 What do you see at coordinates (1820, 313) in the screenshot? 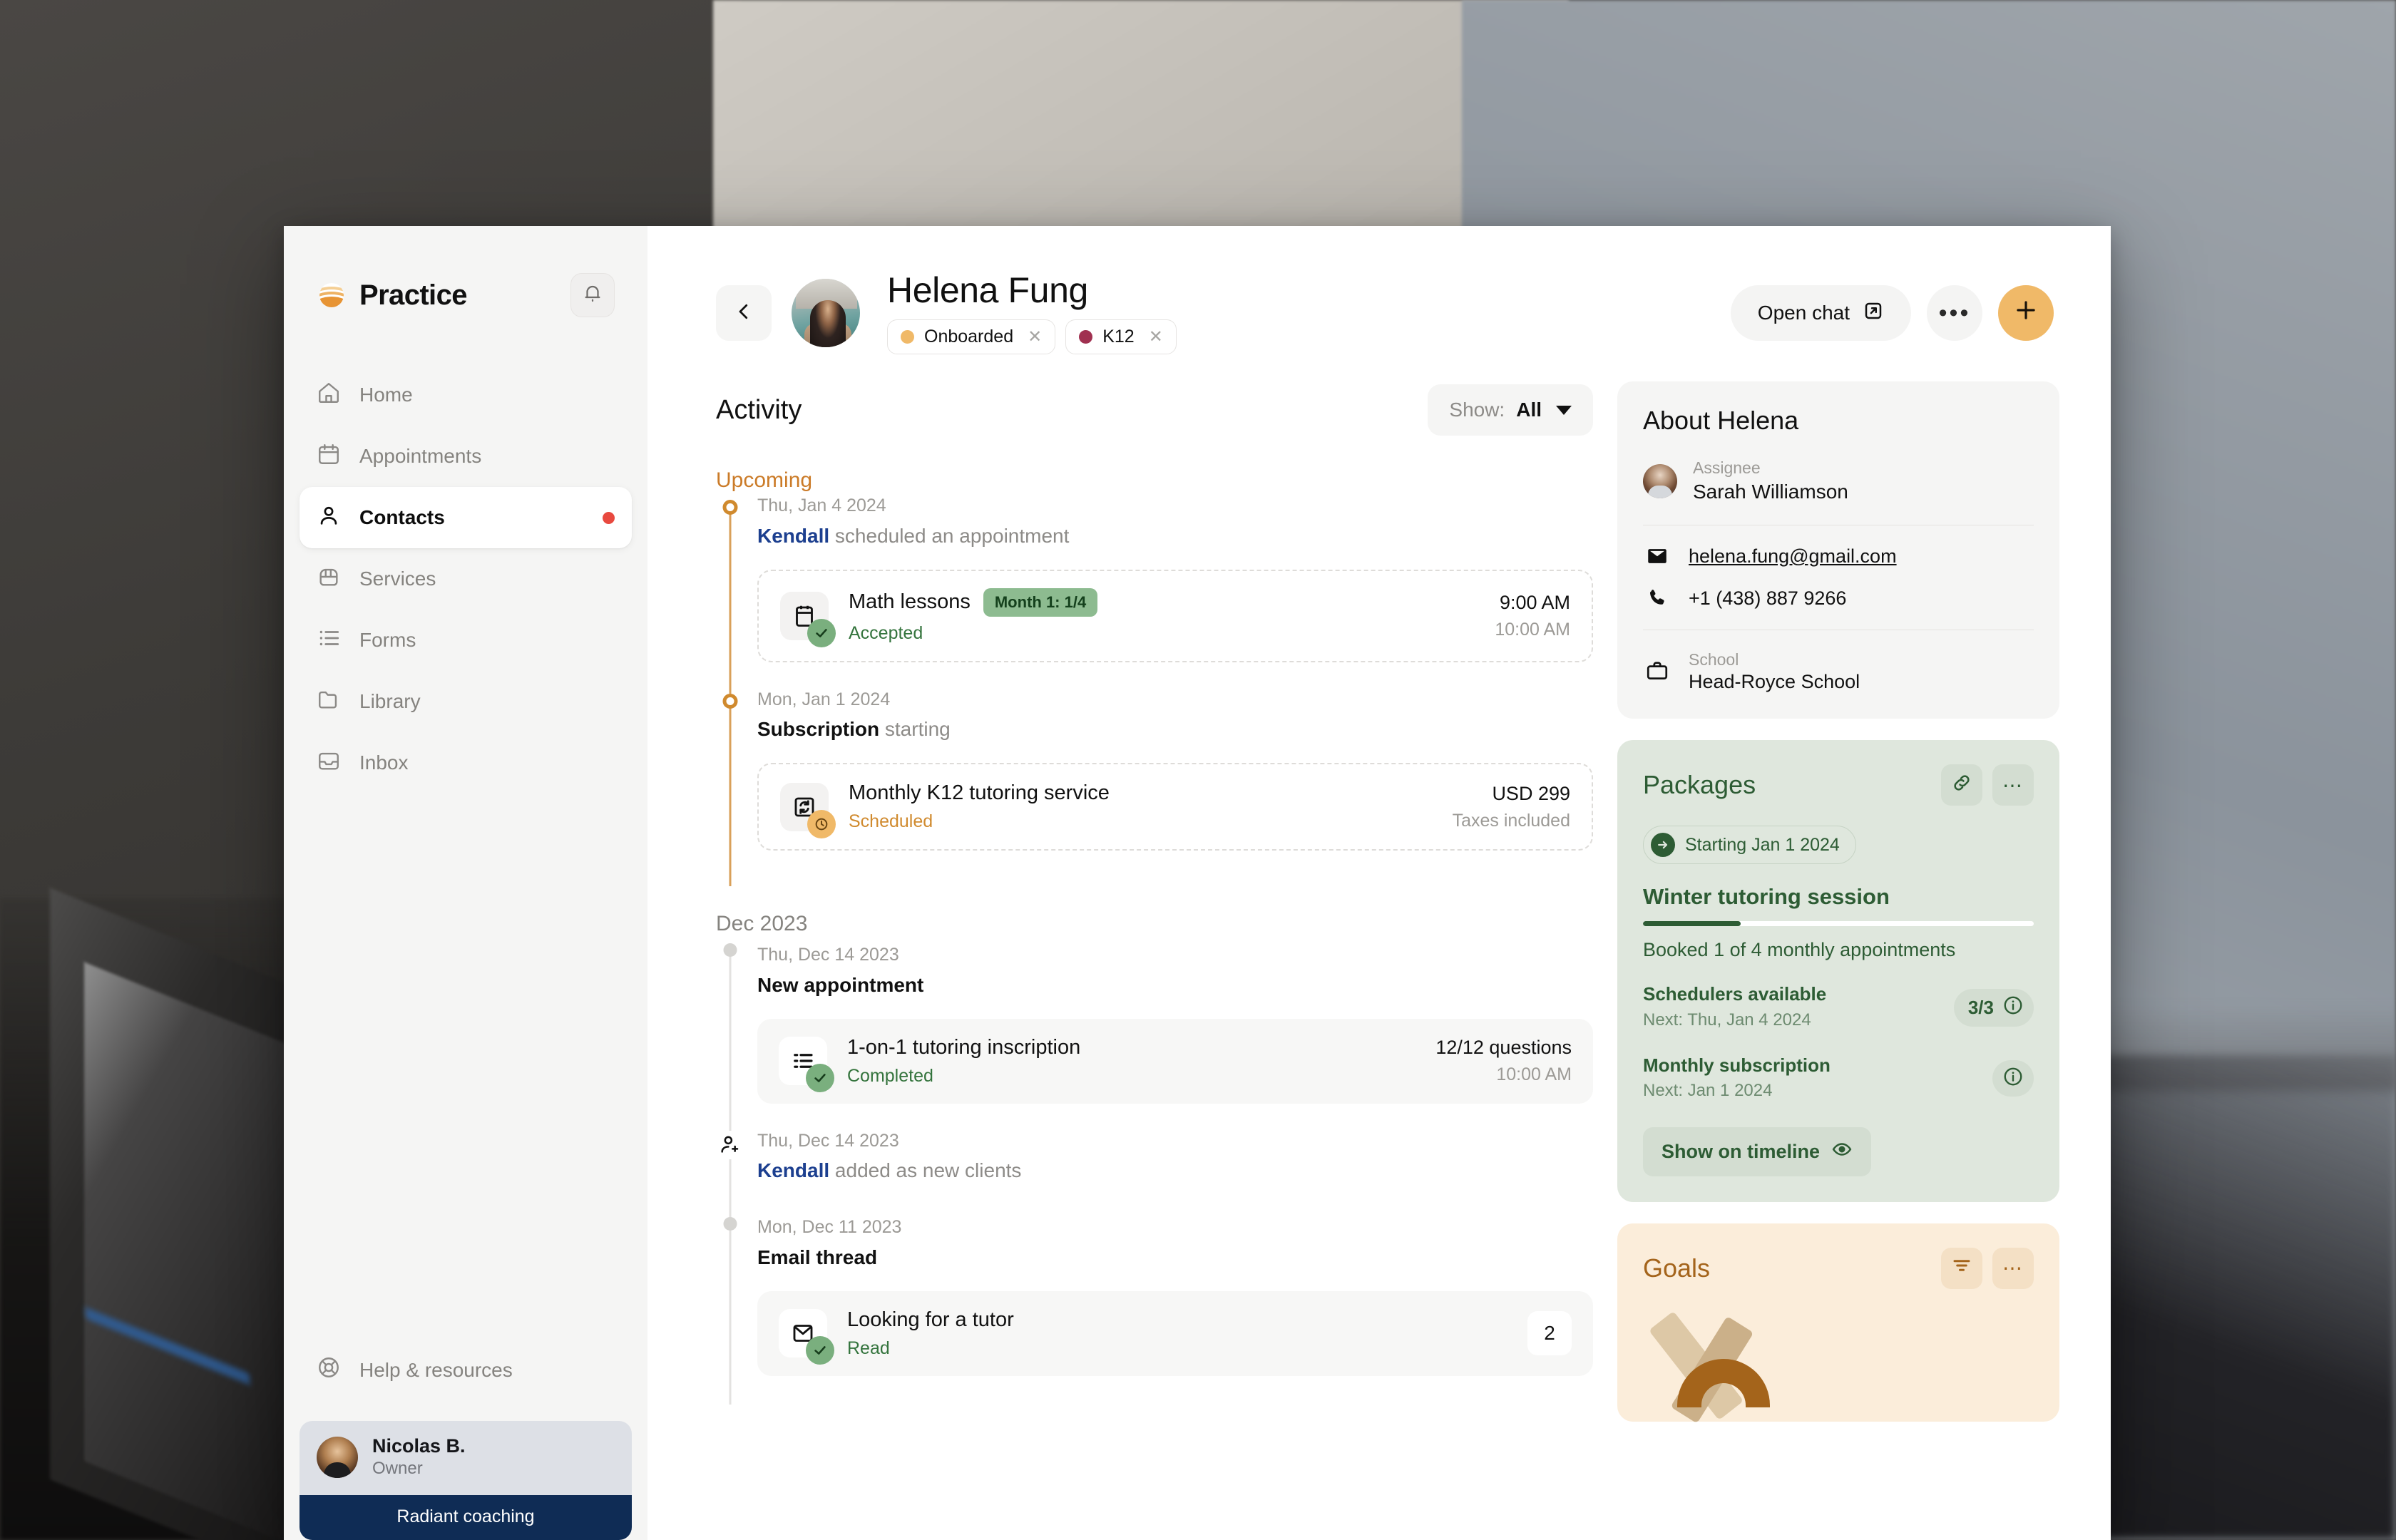
I see `open-chat-button: Open chat` at bounding box center [1820, 313].